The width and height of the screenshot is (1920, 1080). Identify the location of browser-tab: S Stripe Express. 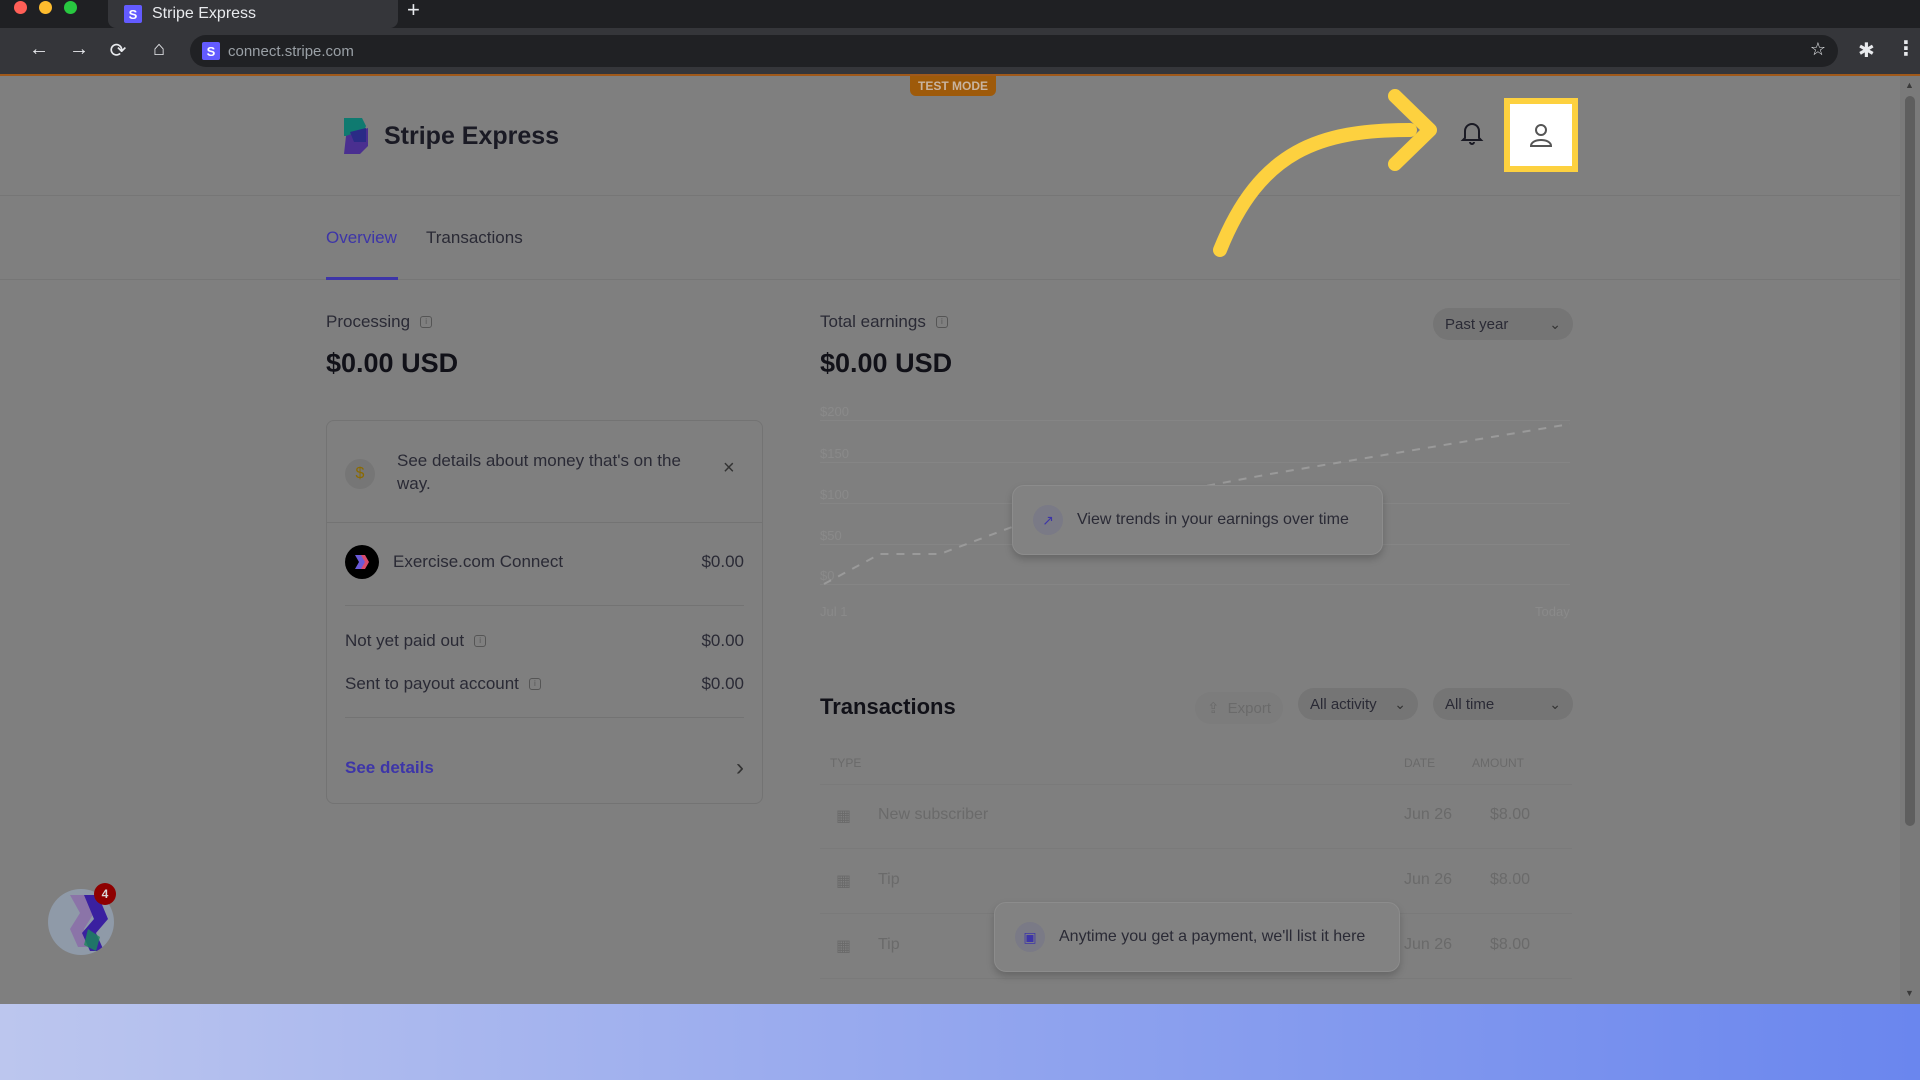
(253, 14).